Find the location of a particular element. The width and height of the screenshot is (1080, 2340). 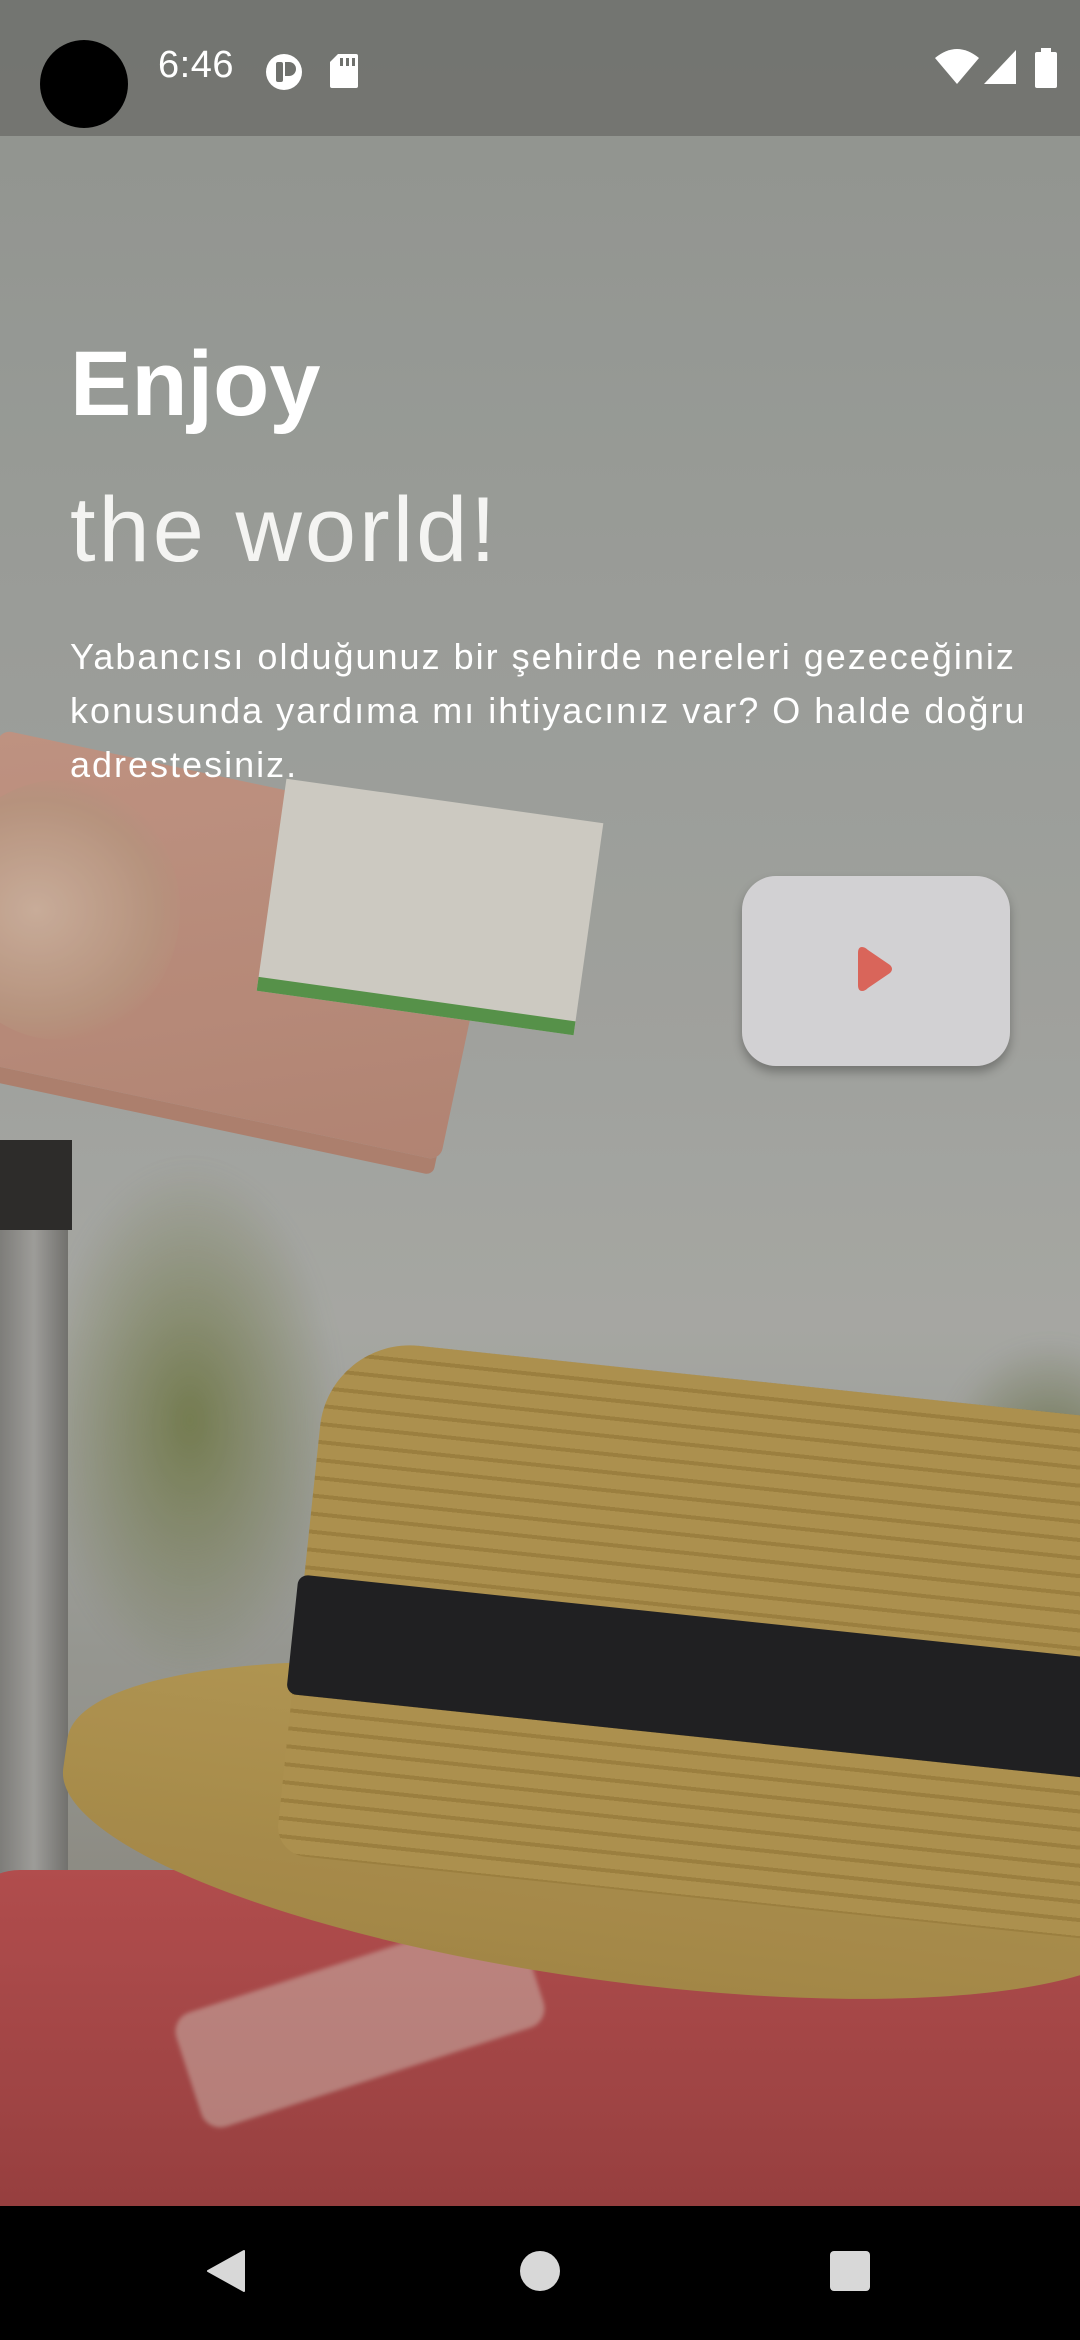

status-bar: 6:46 is located at coordinates (540, 68).